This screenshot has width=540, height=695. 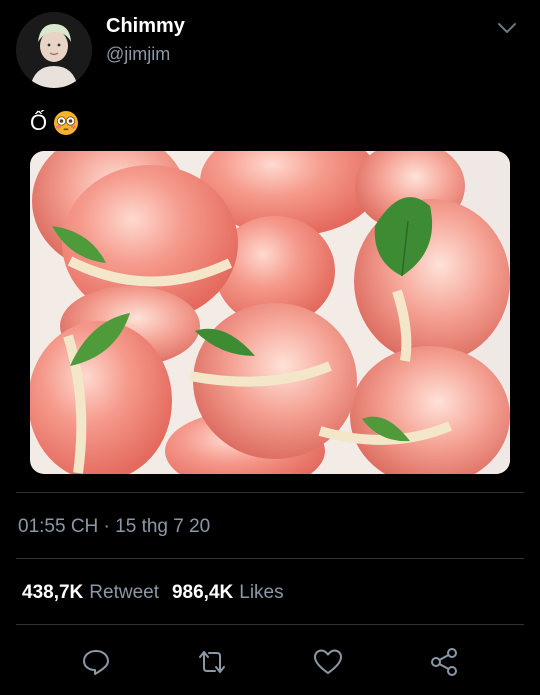 I want to click on retweet-icon, so click(x=212, y=662).